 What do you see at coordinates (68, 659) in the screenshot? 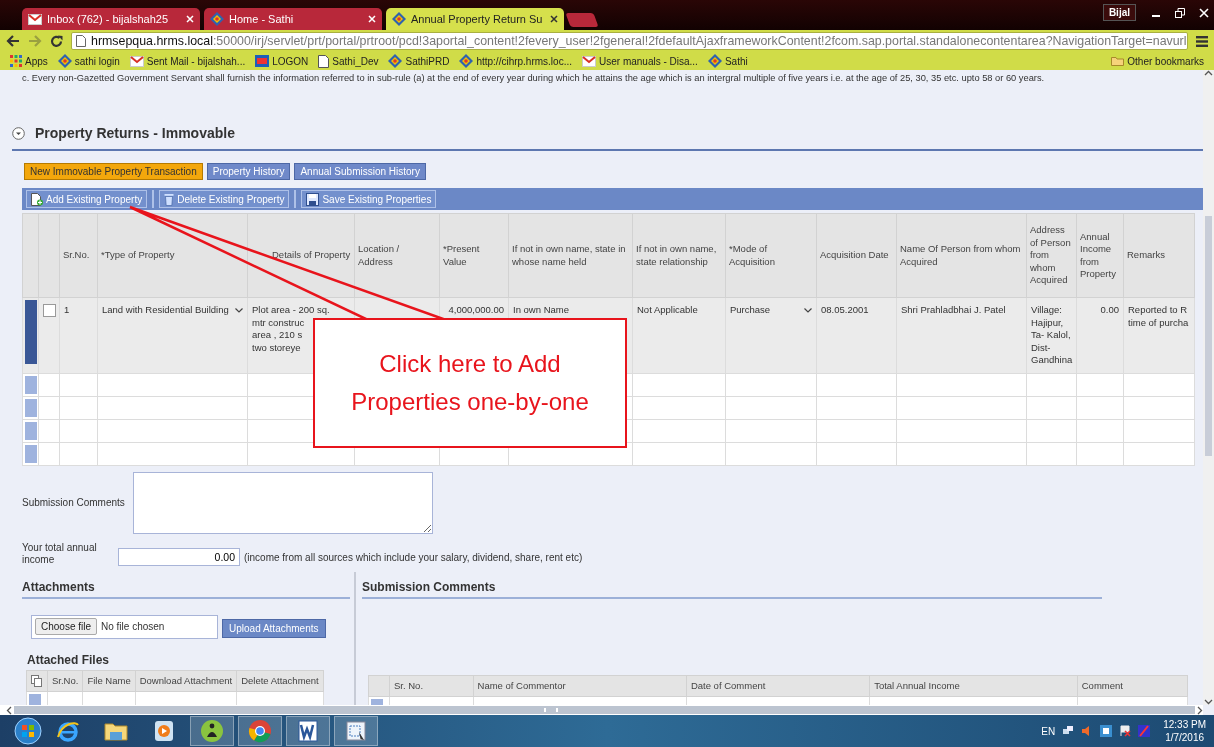
I see `section-heading: Attached Files` at bounding box center [68, 659].